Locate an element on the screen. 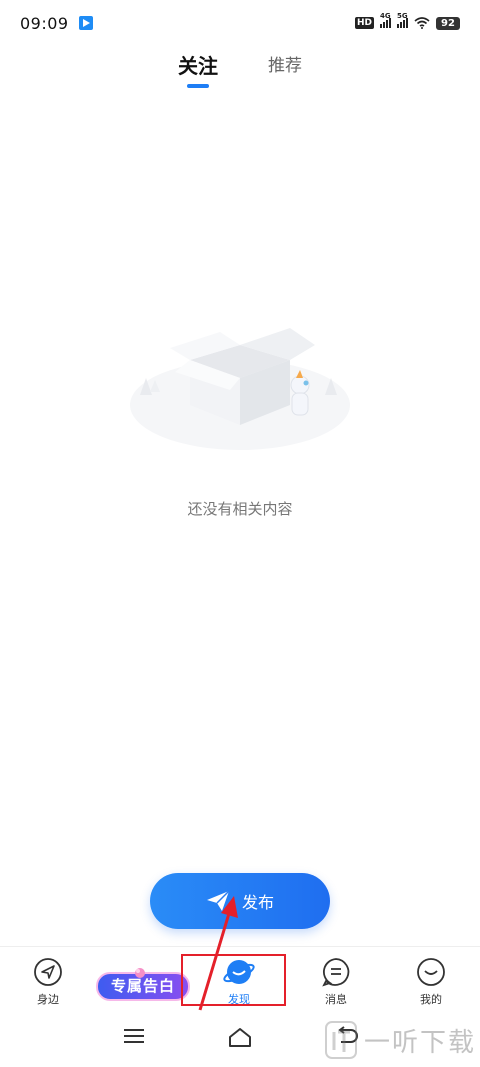 The height and width of the screenshot is (1067, 480). promo-badge-text: 专属告白 is located at coordinates (142, 986).